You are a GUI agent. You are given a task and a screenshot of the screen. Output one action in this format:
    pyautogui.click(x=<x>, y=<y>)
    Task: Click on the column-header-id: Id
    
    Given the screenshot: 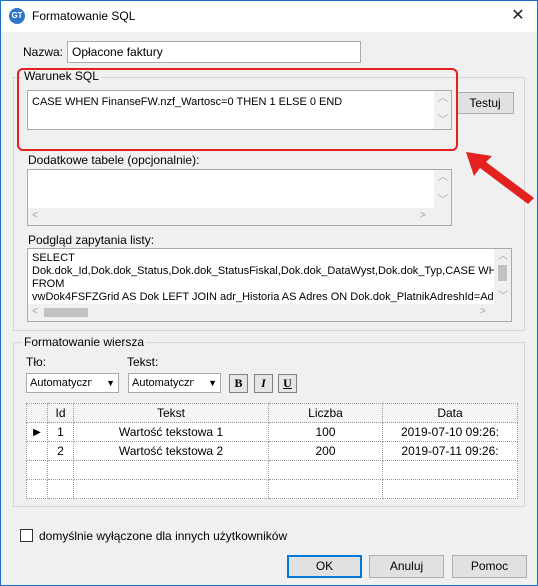 What is the action you would take?
    pyautogui.click(x=60, y=413)
    